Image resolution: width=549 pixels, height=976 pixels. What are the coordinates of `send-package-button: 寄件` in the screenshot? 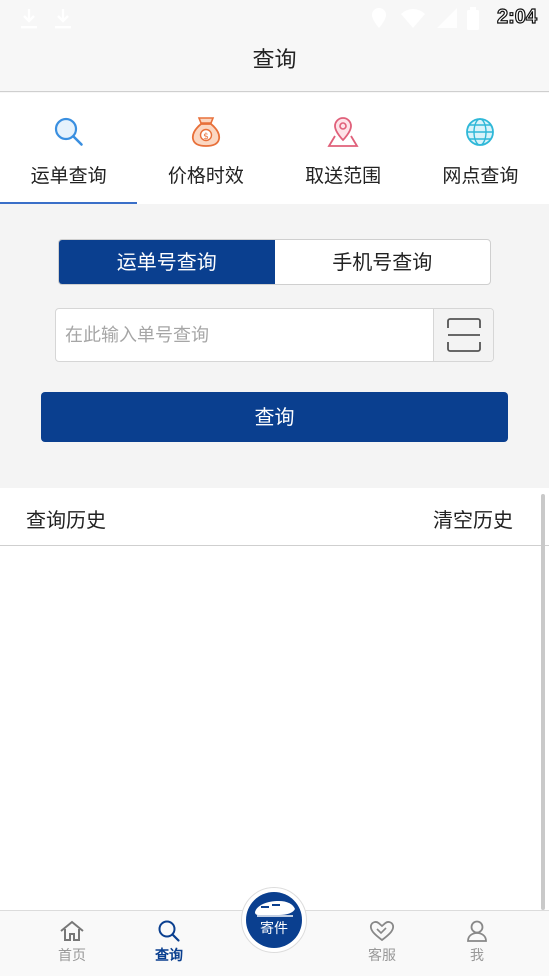 It's located at (274, 920).